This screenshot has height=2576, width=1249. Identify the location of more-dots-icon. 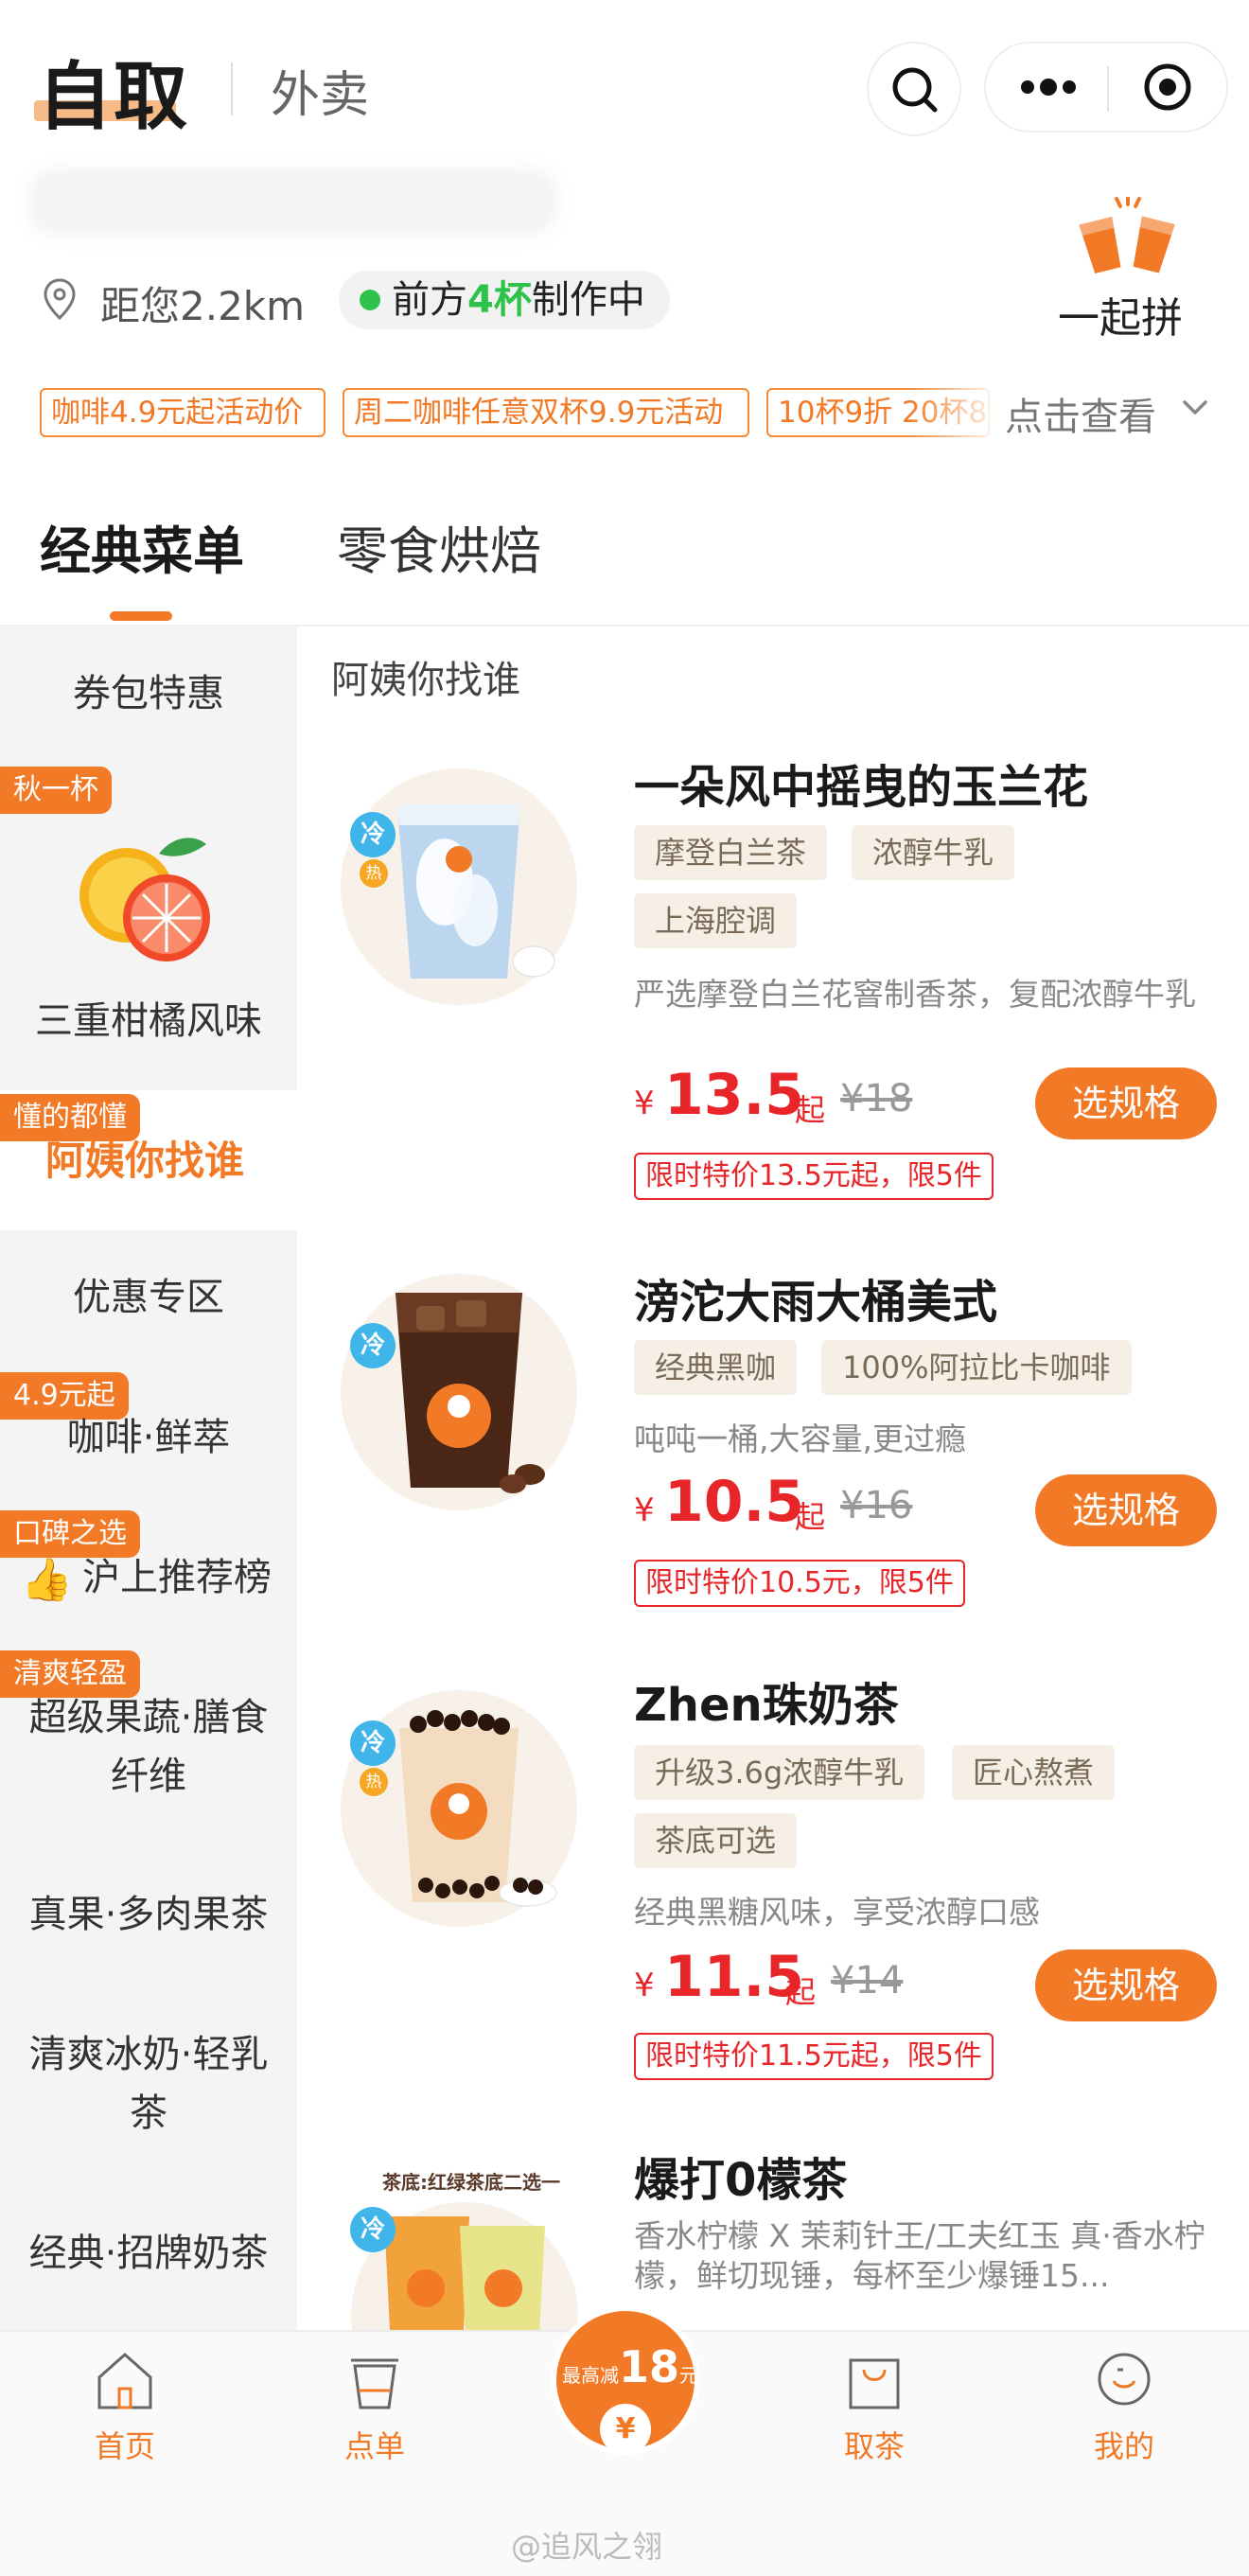
(1048, 87).